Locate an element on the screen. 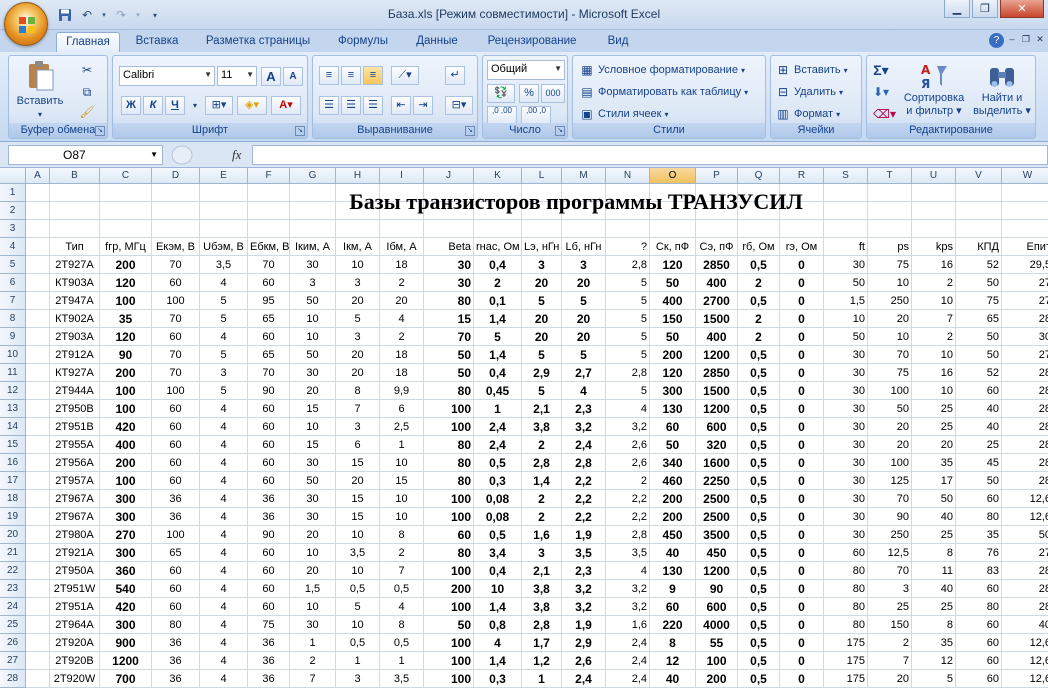  cell: 2Т920В is located at coordinates (75, 661).